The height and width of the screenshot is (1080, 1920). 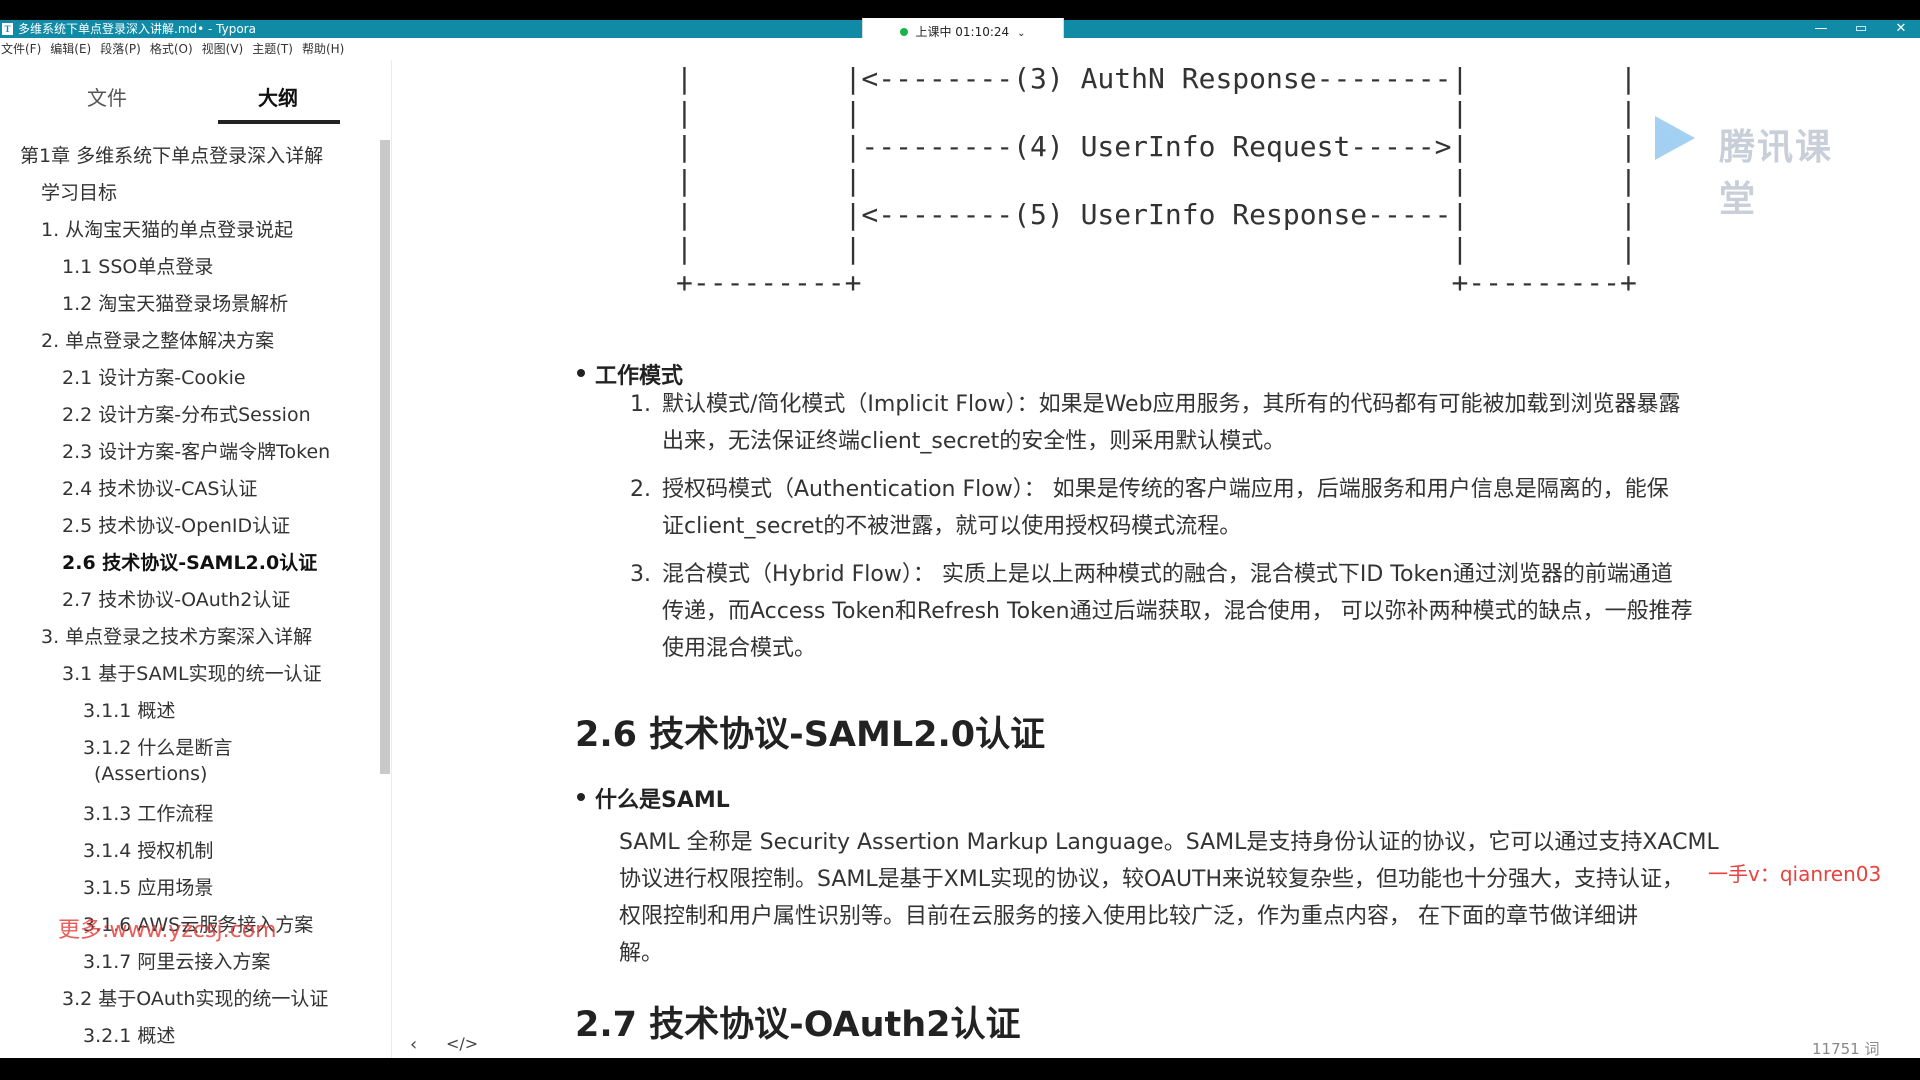 What do you see at coordinates (176, 600) in the screenshot?
I see `outline-item: 2.7 技术协议-OAuth2认证` at bounding box center [176, 600].